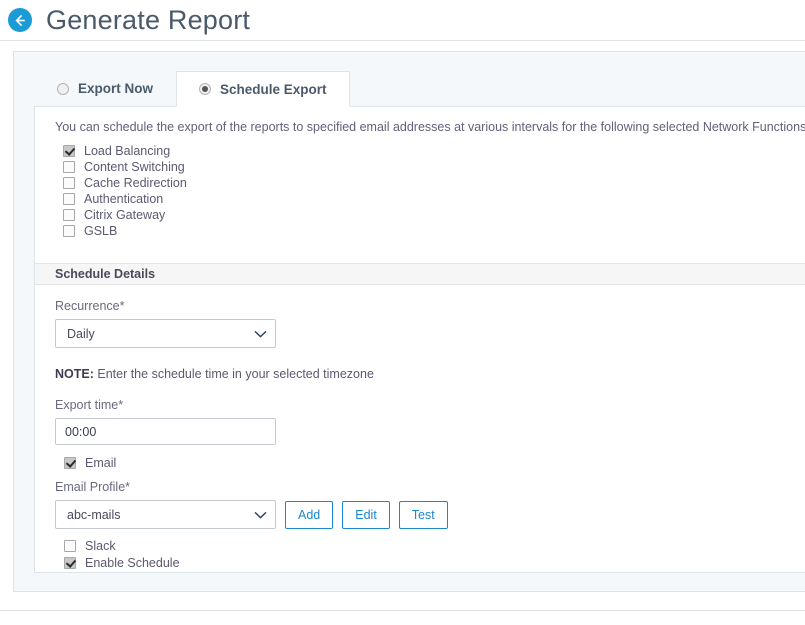 The height and width of the screenshot is (625, 805). I want to click on checkbox-row-content-switching: Content Switching, so click(434, 167).